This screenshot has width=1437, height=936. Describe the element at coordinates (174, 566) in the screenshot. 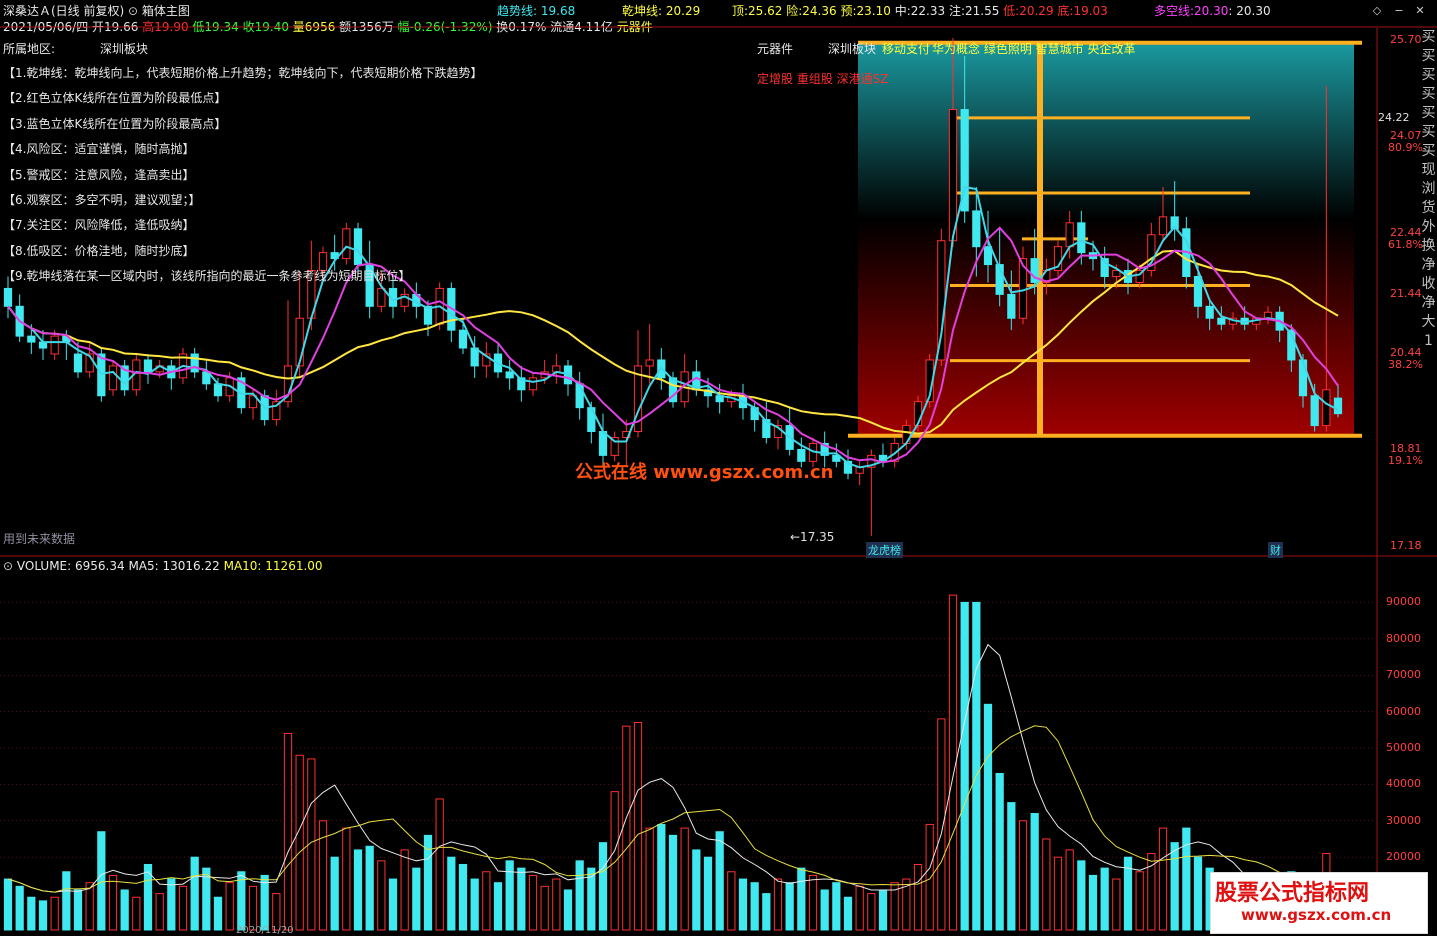

I see `volume-ma5: MA5: 13016.22` at that location.